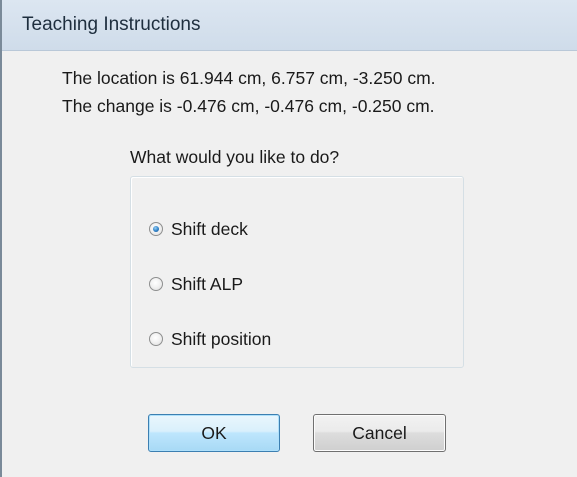  I want to click on title-bar: Teaching Instructions, so click(289, 25).